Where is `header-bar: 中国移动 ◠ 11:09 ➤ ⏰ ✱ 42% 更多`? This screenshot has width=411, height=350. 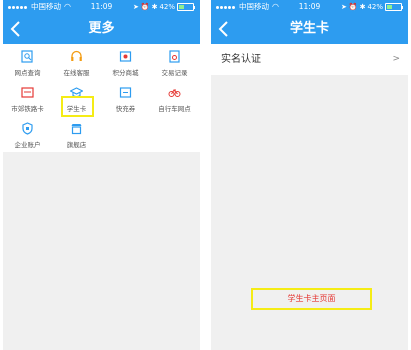 header-bar: 中国移动 ◠ 11:09 ➤ ⏰ ✱ 42% 更多 is located at coordinates (101, 22).